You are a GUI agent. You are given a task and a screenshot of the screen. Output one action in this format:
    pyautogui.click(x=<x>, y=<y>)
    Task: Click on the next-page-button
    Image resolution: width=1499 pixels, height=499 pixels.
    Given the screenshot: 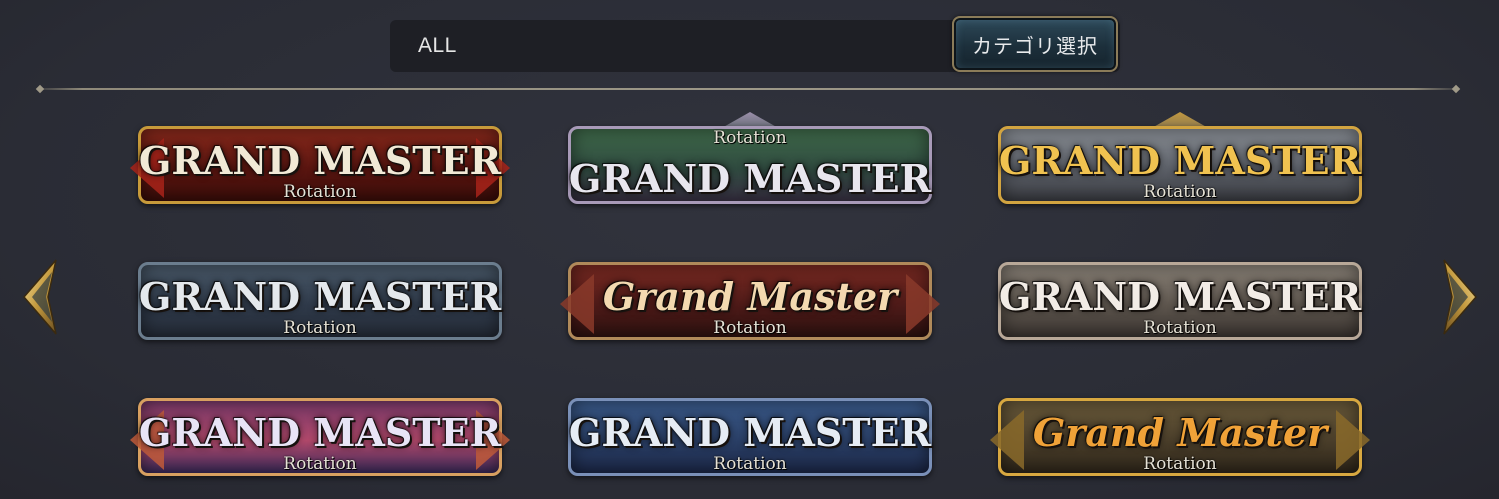 What is the action you would take?
    pyautogui.click(x=1460, y=297)
    